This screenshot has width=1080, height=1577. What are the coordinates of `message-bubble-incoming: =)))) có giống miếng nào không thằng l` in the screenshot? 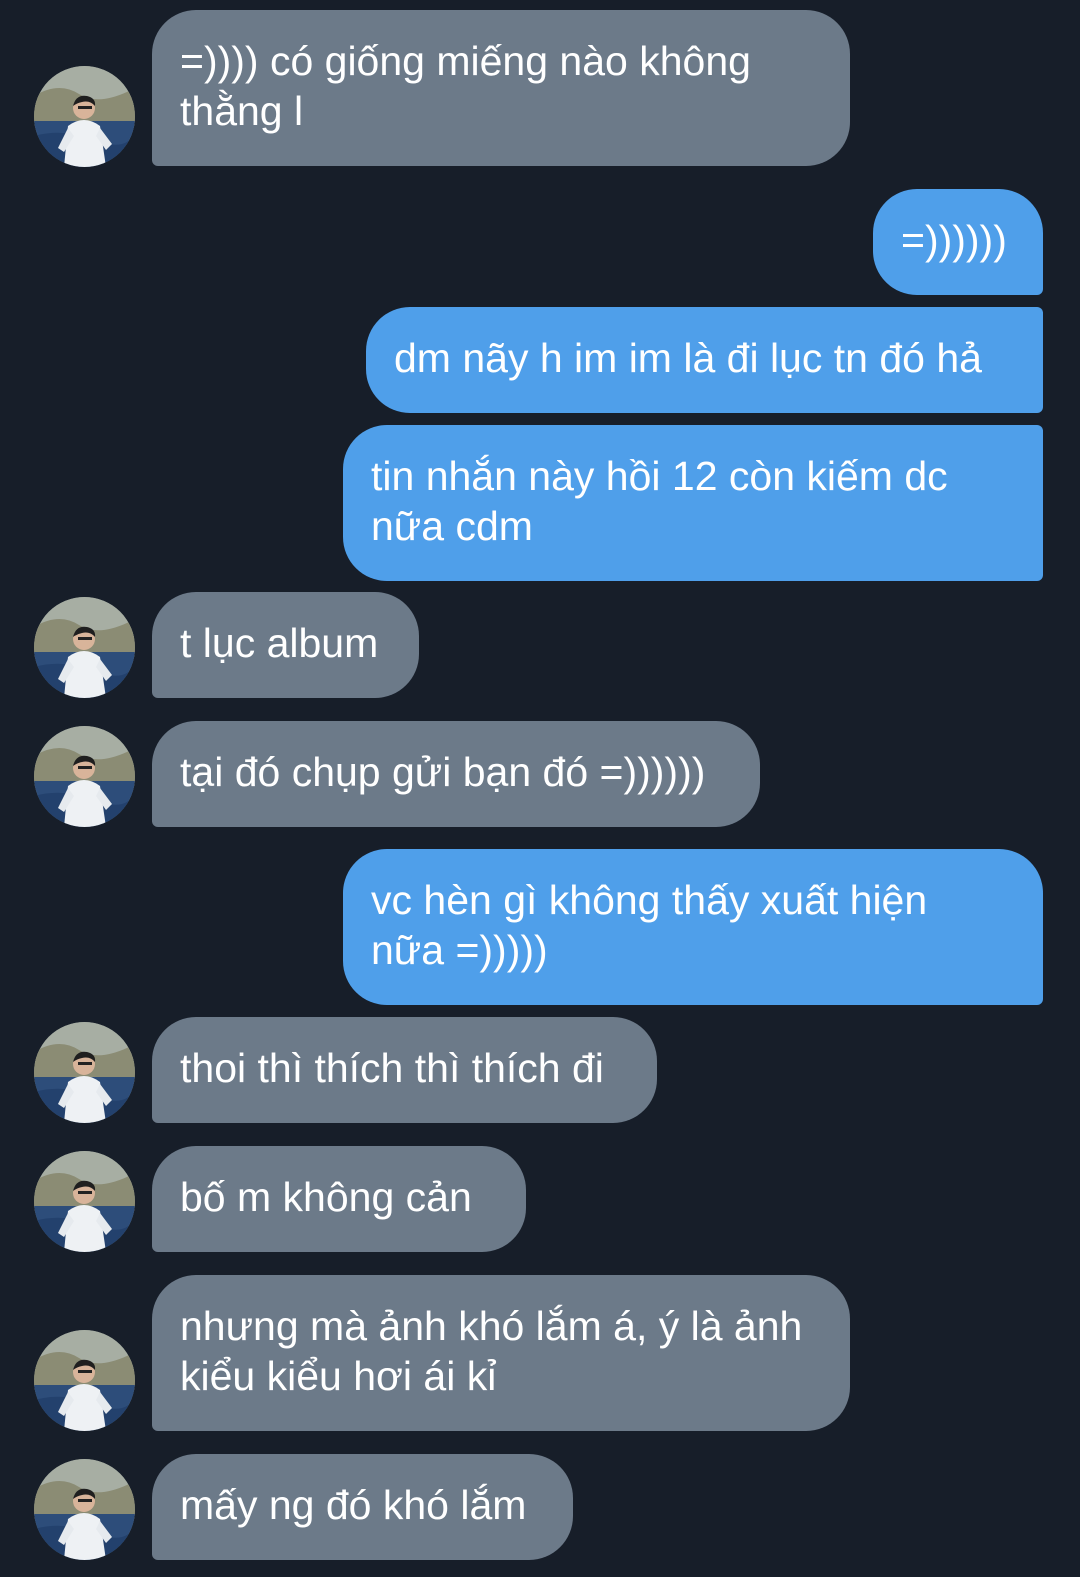 It's located at (501, 88).